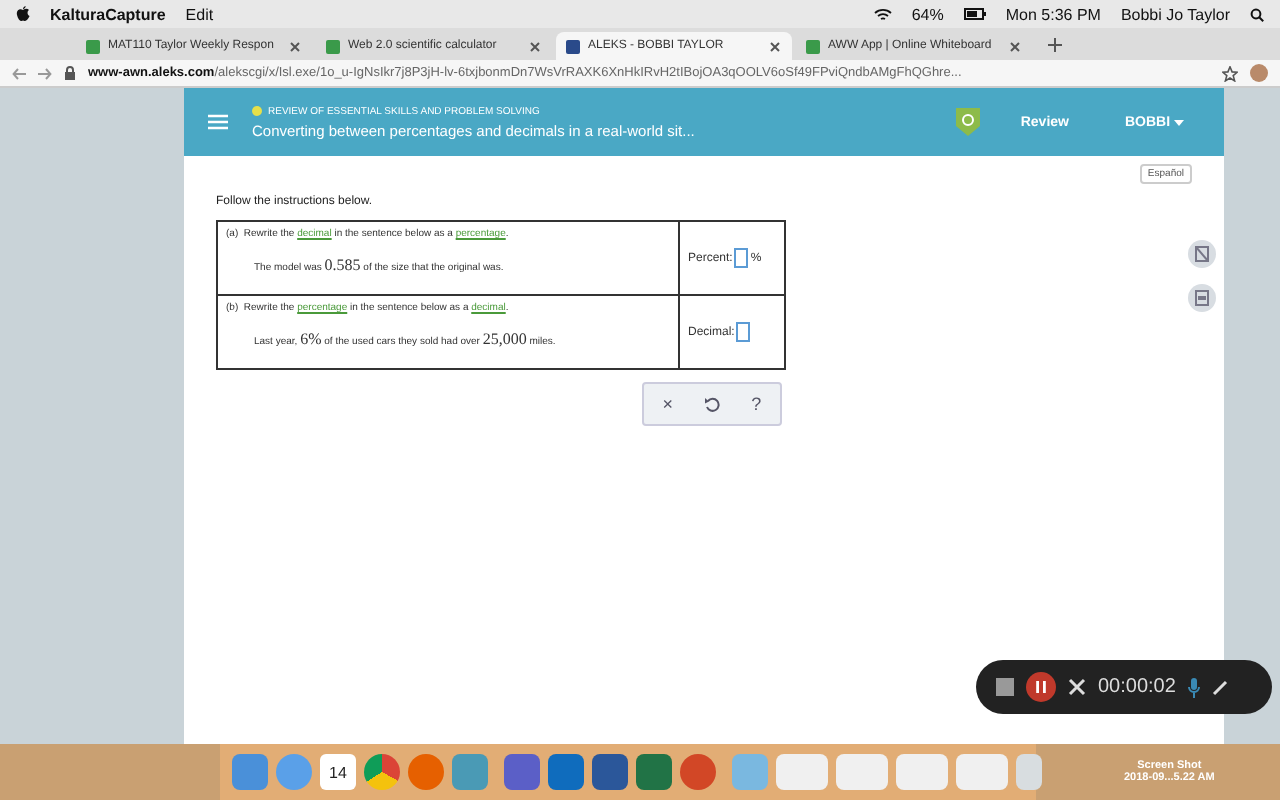 The image size is (1280, 800). I want to click on menubar-user: Bobbi Jo Taylor, so click(1175, 14).